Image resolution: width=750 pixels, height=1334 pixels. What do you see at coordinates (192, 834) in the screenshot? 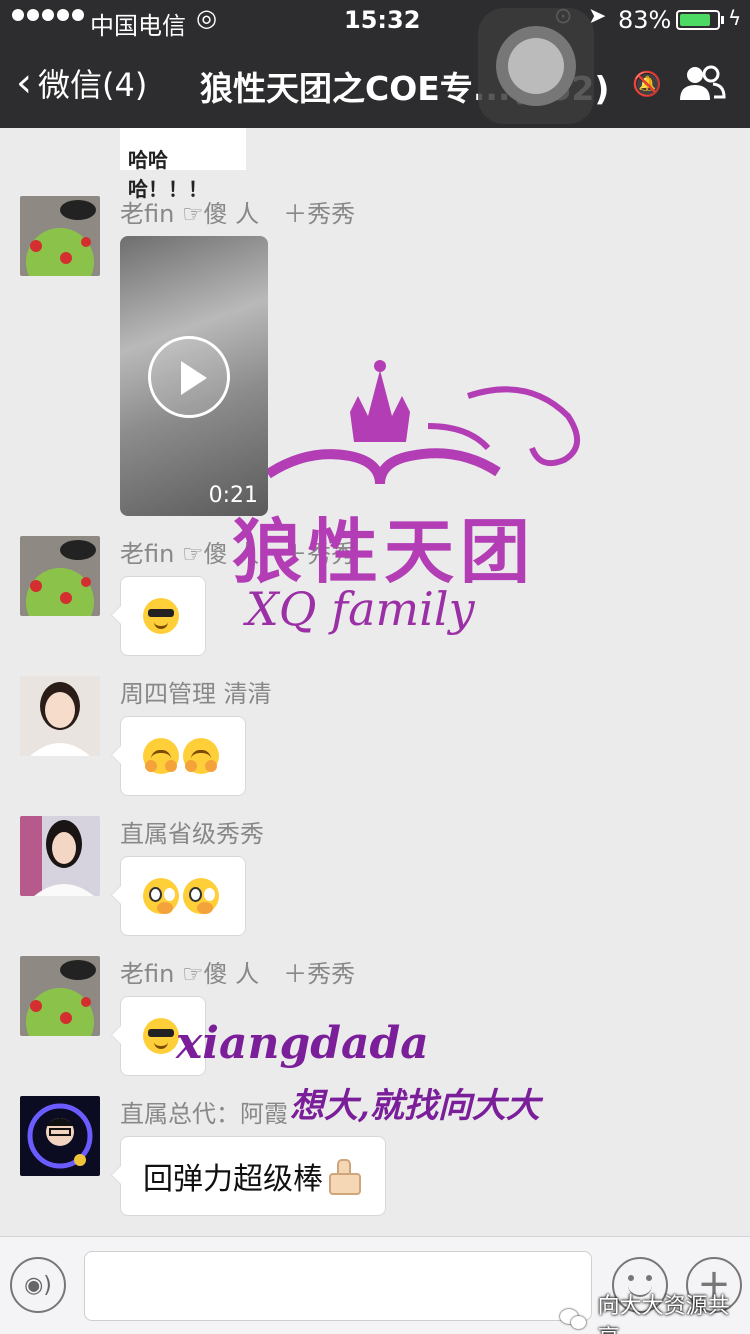
I see `sender-name: 直属省级秀秀` at bounding box center [192, 834].